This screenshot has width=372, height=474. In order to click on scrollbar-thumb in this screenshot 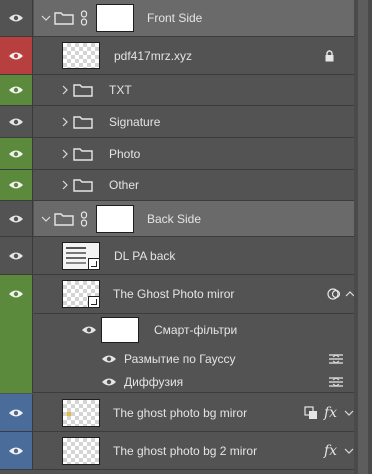, I will do `click(363, 237)`.